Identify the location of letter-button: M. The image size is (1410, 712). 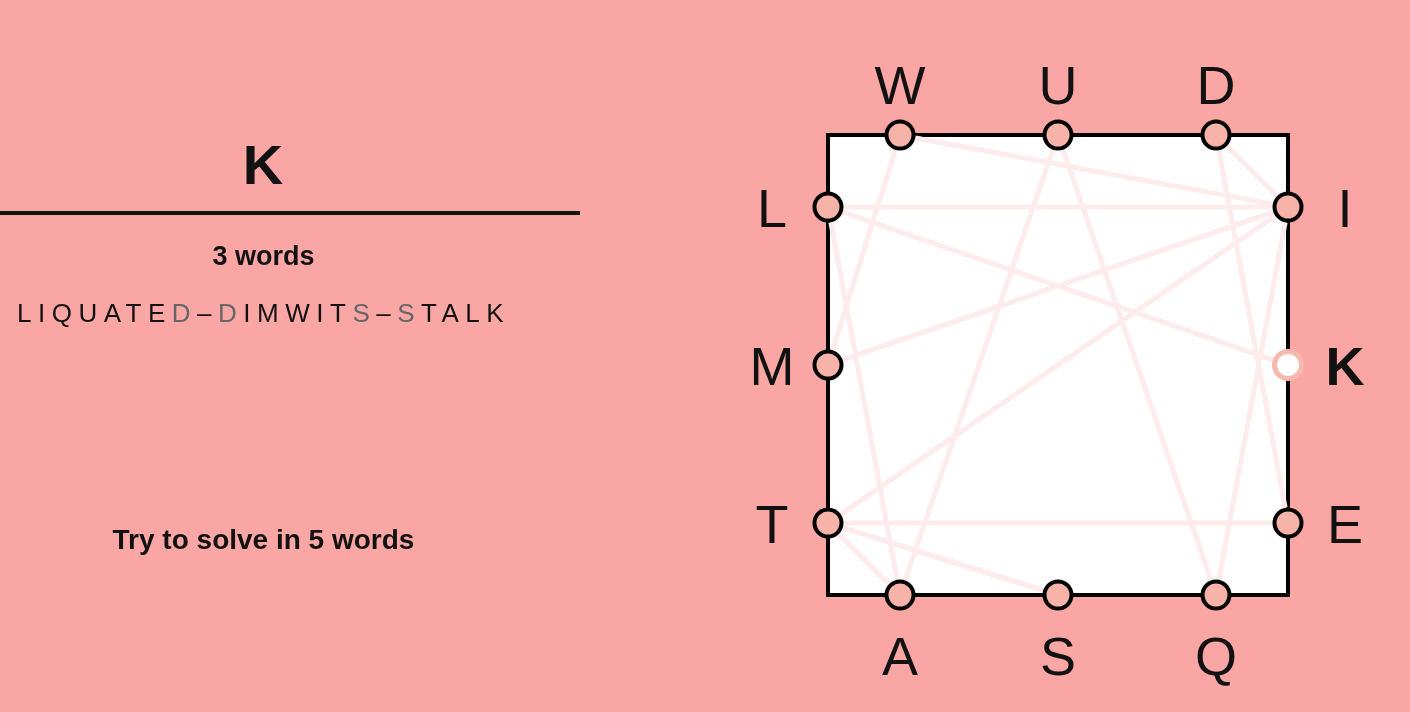
(796, 366).